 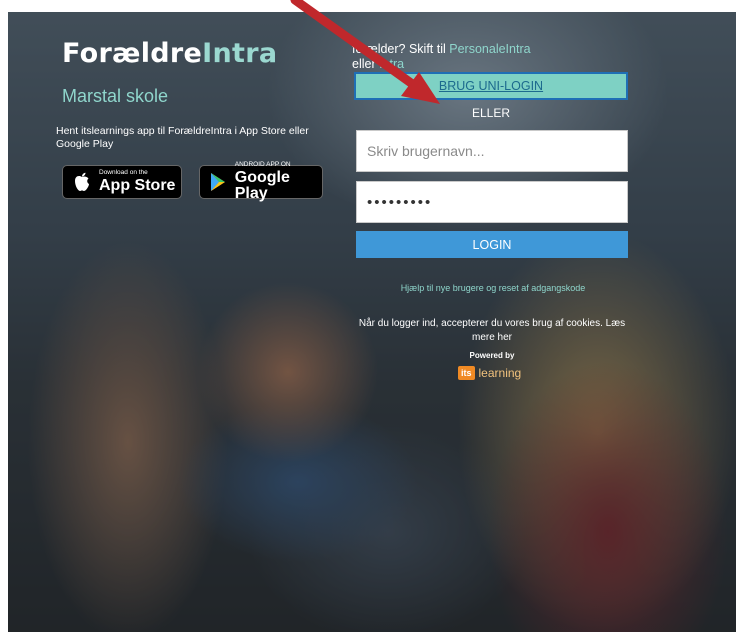 I want to click on itslearning-logo: its learning, so click(x=489, y=373).